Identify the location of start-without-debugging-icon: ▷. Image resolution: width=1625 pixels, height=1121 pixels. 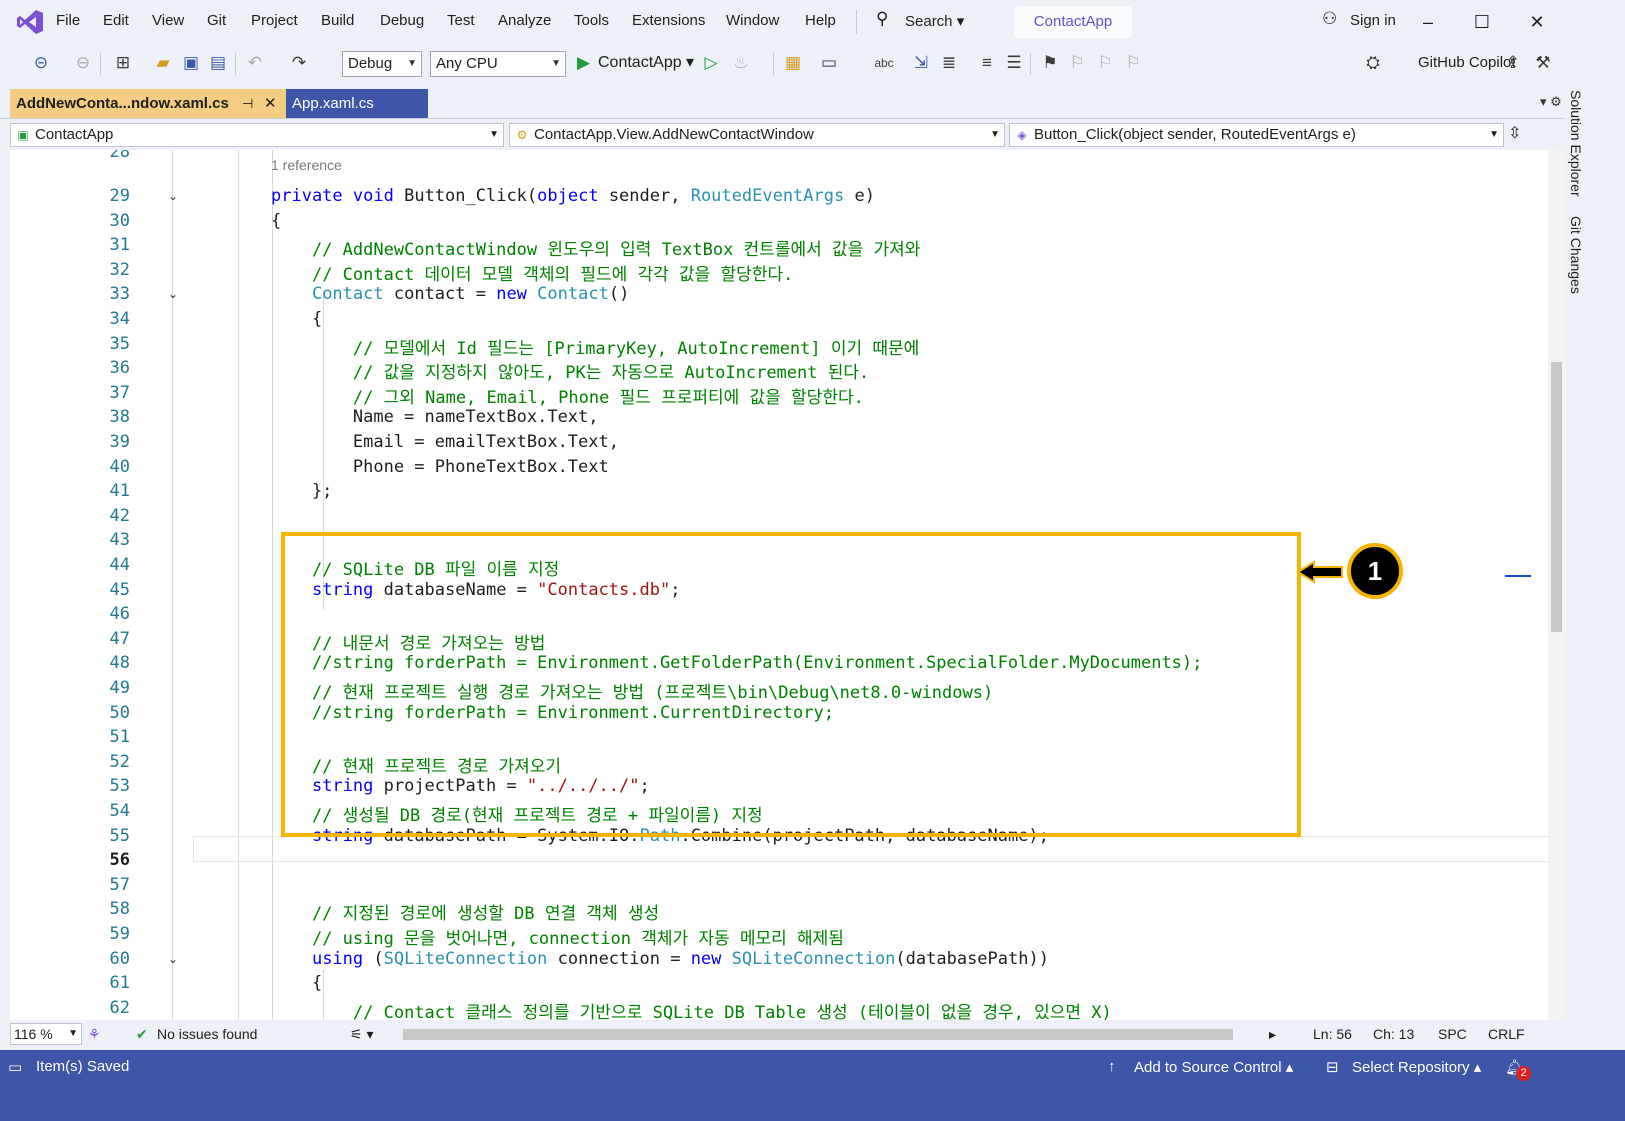
(711, 63).